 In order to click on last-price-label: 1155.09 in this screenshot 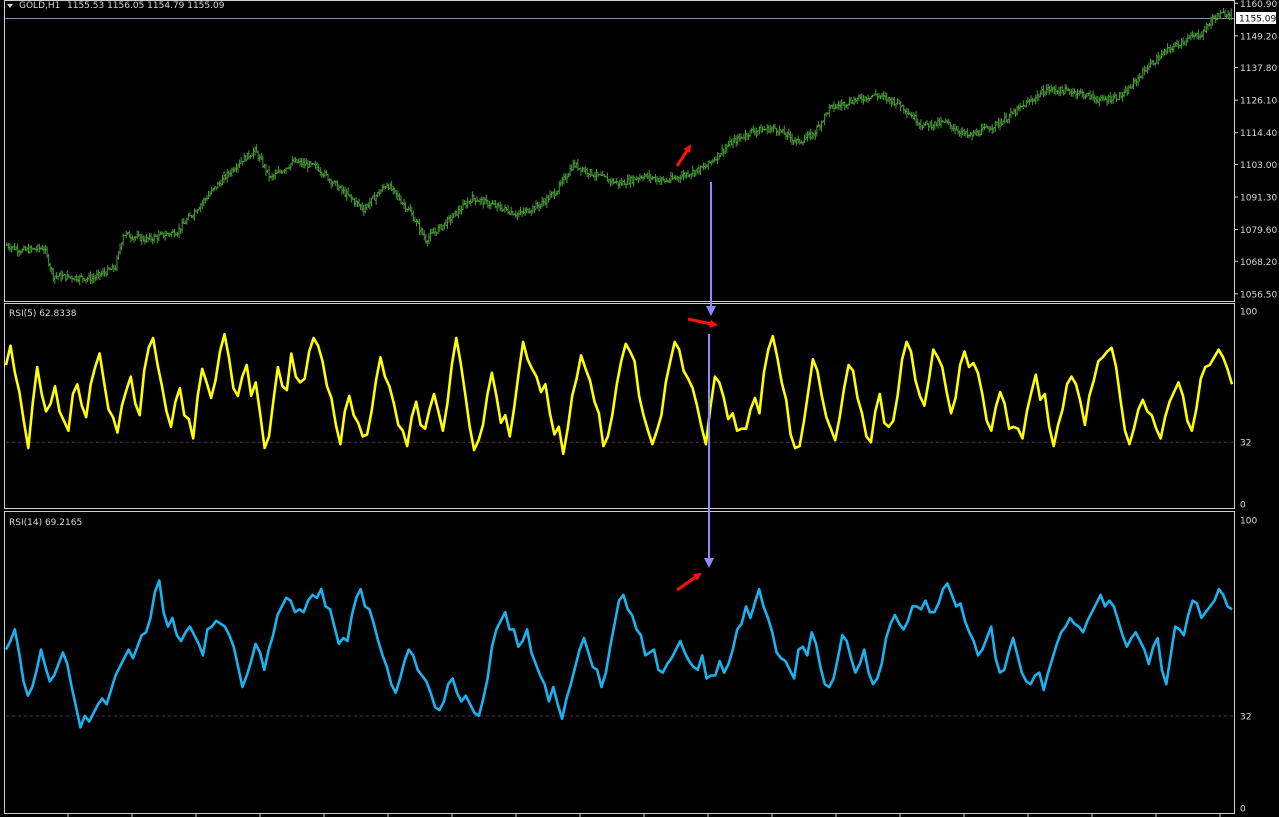, I will do `click(1257, 20)`.